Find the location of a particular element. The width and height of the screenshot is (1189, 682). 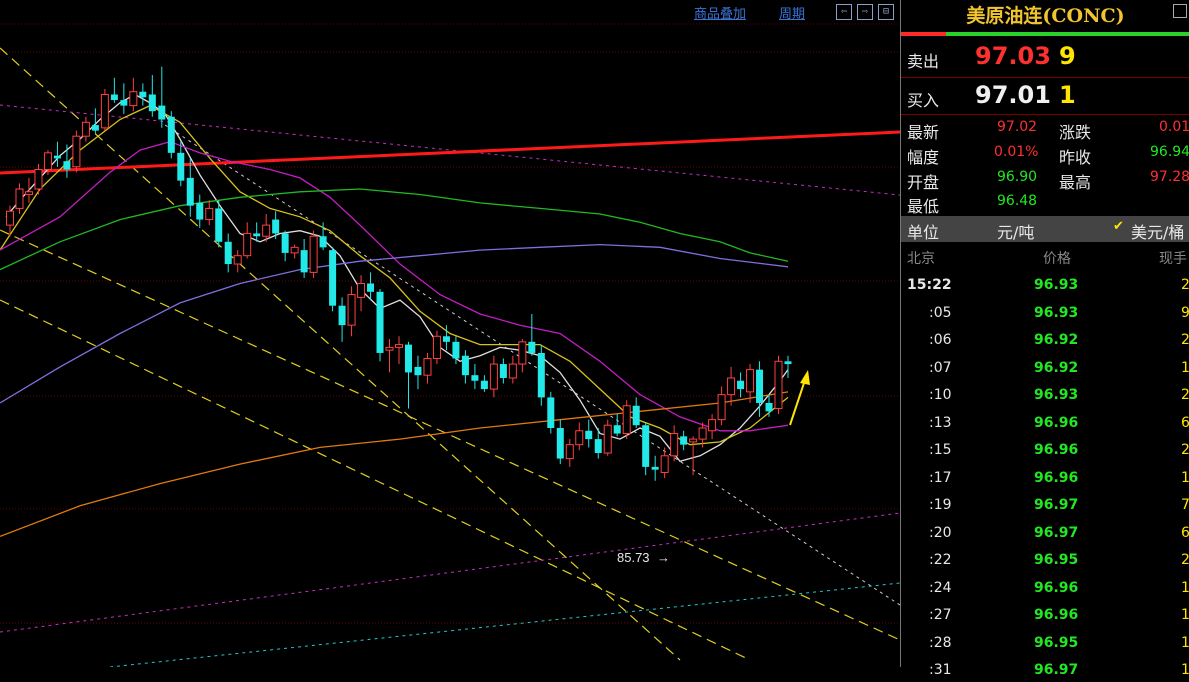

window-restore-icon is located at coordinates (1180, 11).